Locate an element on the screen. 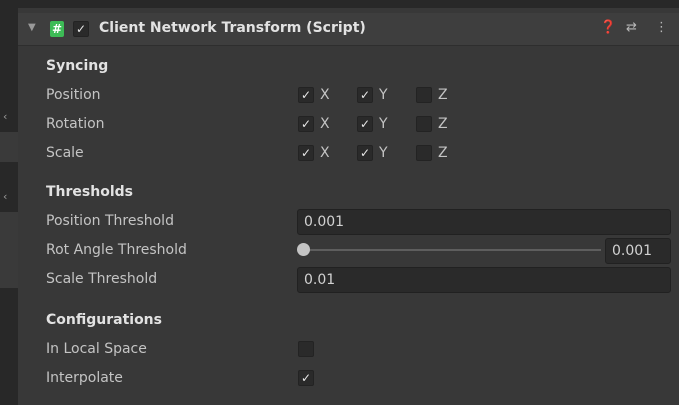  position-label: Position is located at coordinates (73, 95).